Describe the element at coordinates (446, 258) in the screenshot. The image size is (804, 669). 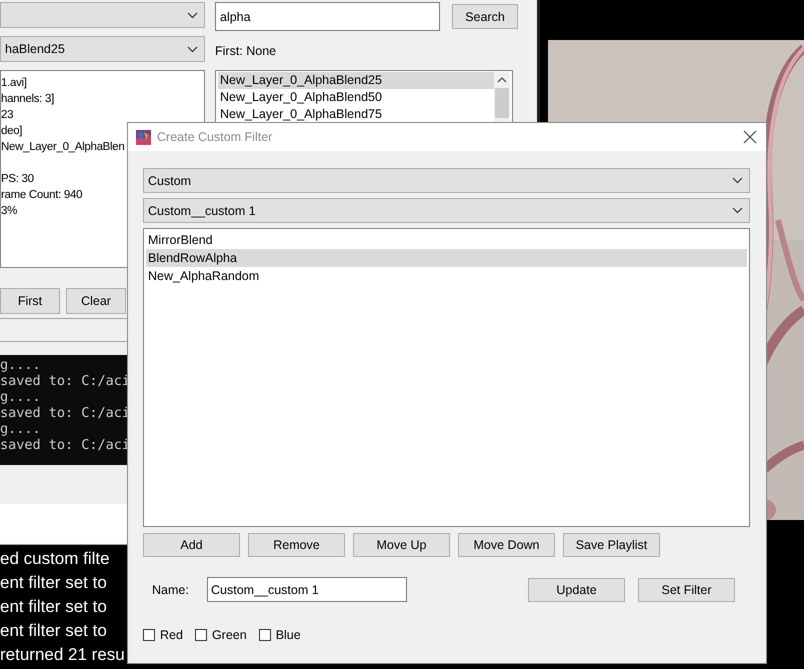
I see `list-item: BlendRowAlpha` at that location.